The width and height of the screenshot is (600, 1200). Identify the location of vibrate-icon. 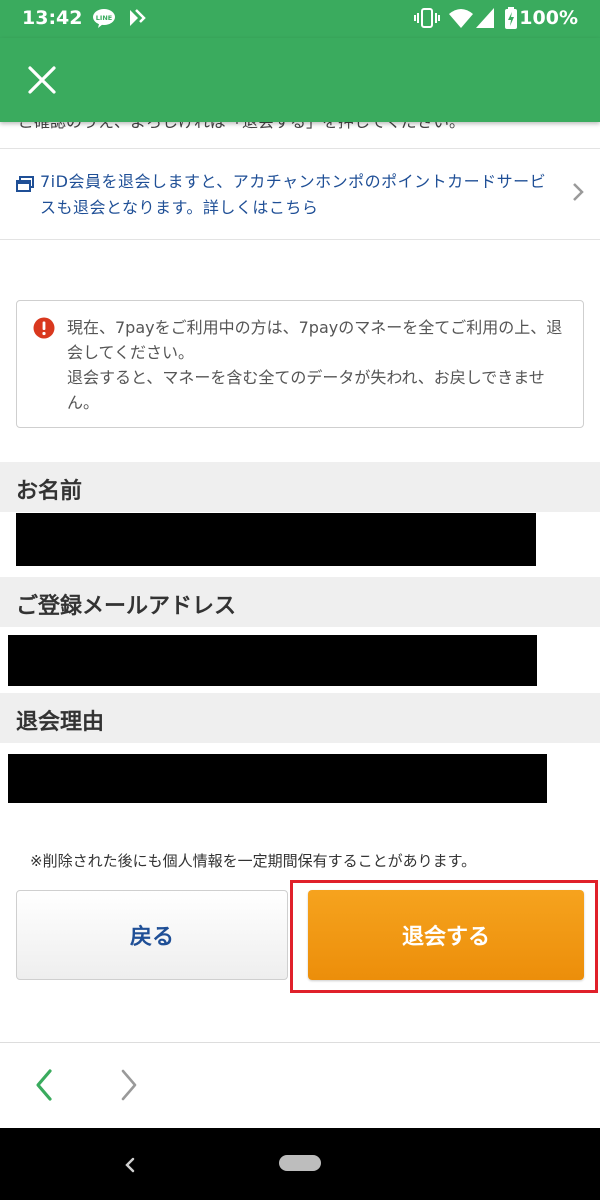
(427, 18).